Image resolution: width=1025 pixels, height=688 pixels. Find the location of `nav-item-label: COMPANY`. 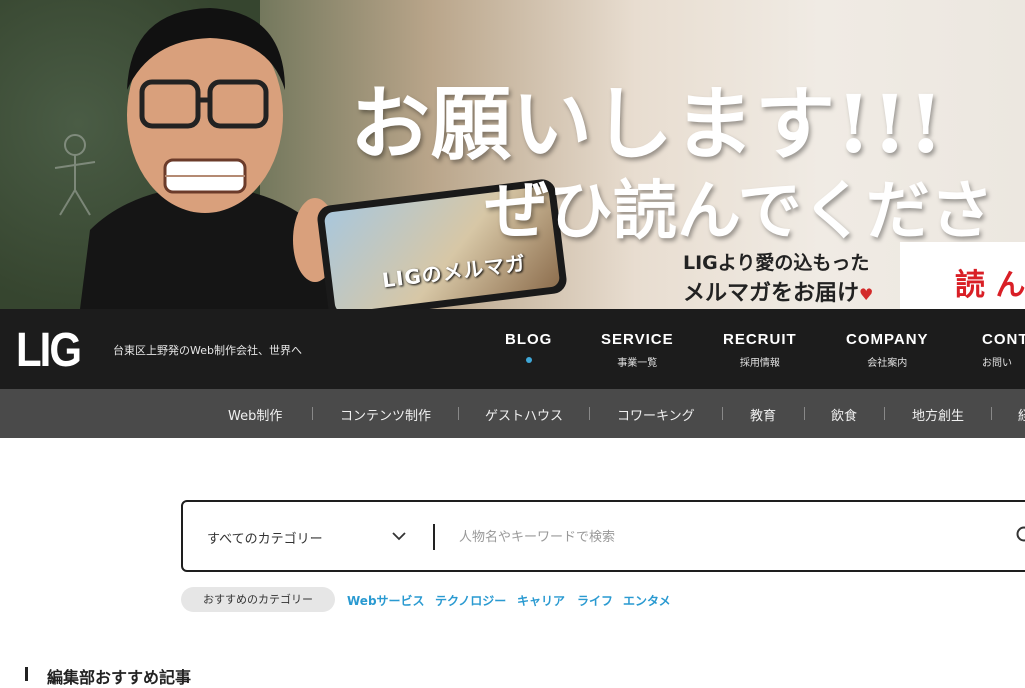

nav-item-label: COMPANY is located at coordinates (887, 339).